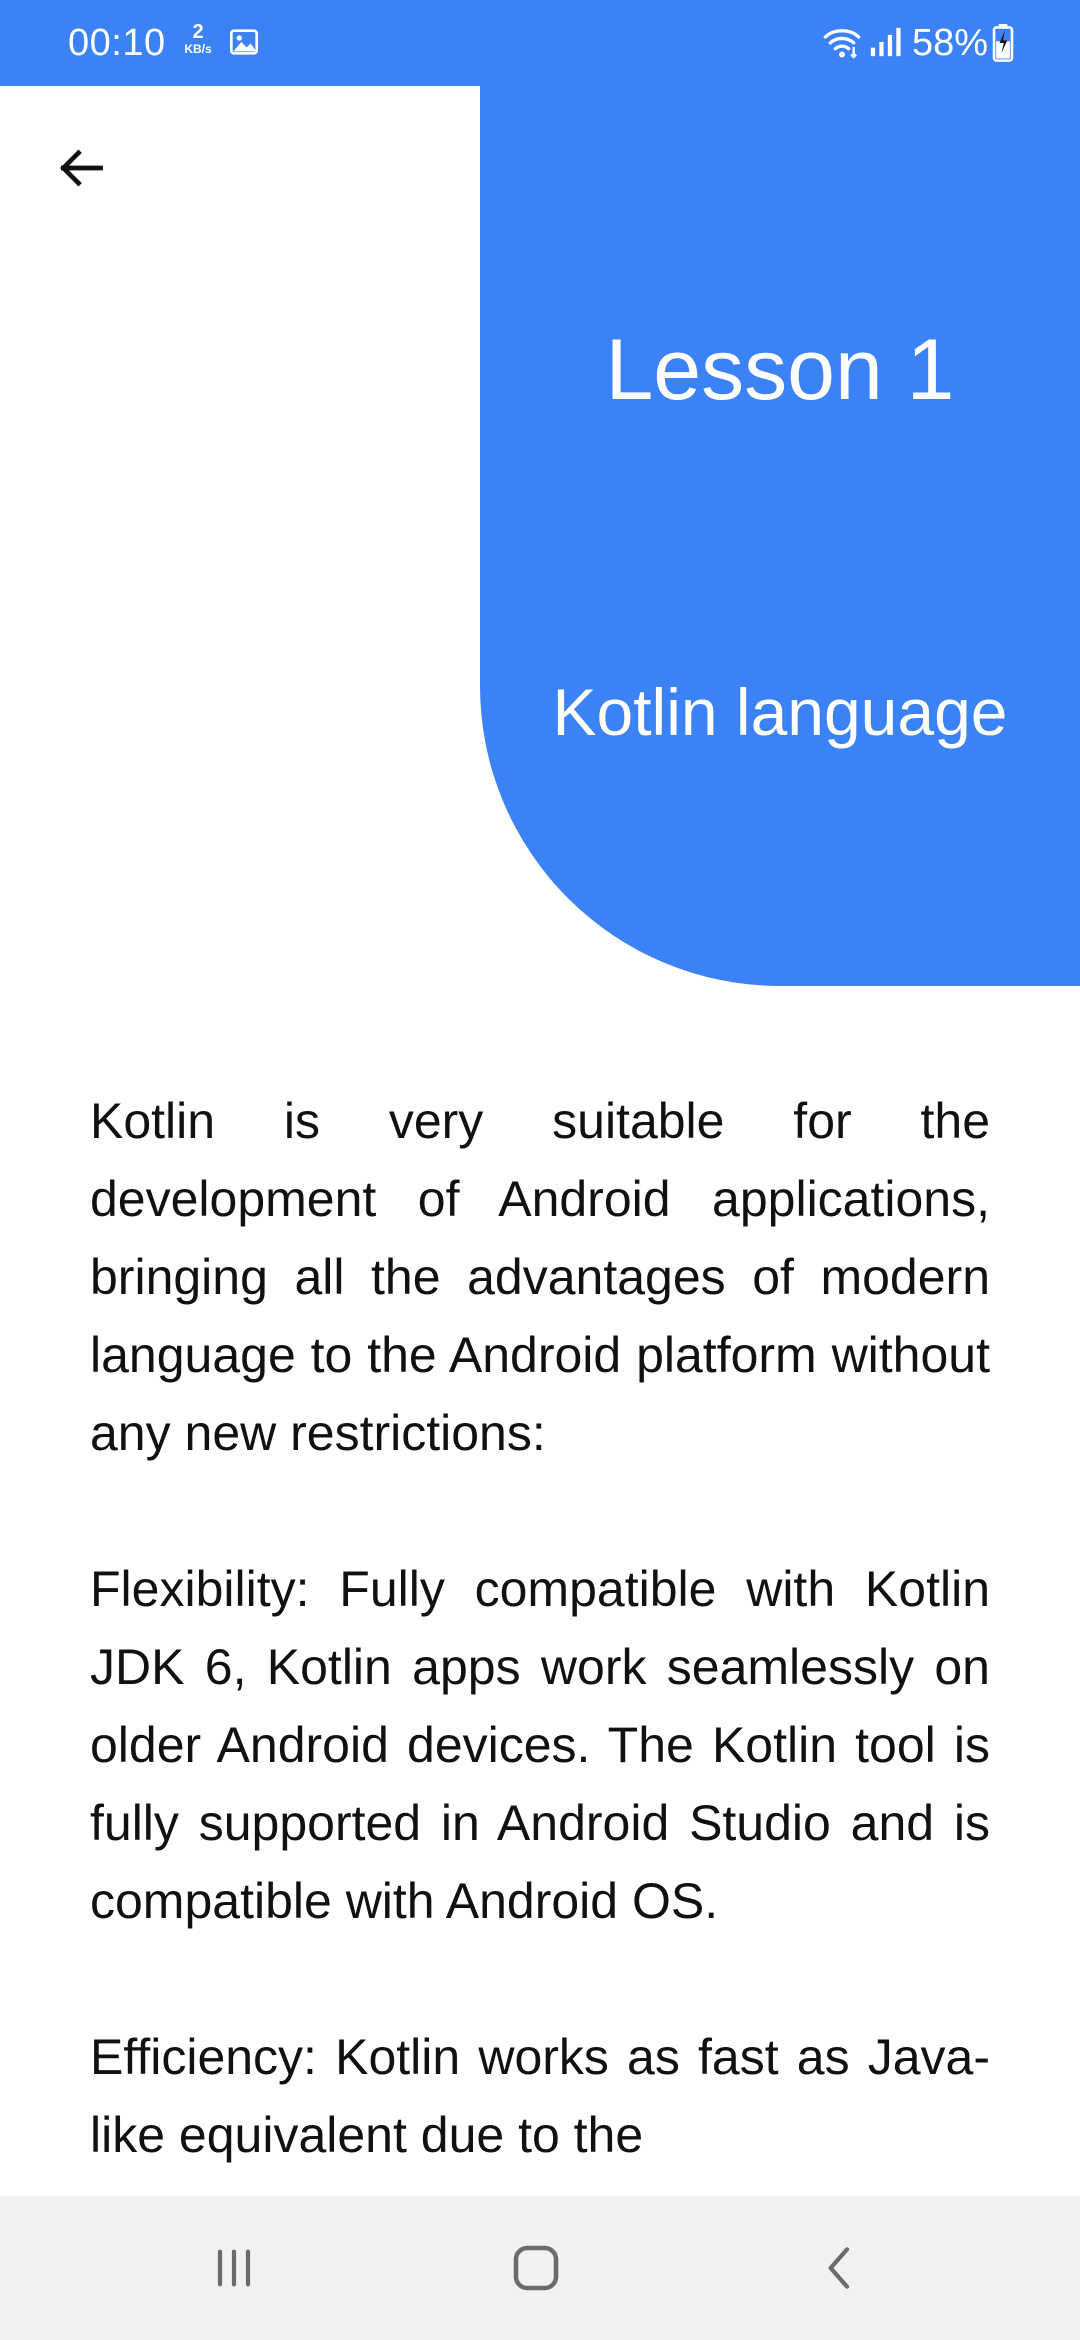 The width and height of the screenshot is (1080, 2340). I want to click on home-button, so click(536, 2268).